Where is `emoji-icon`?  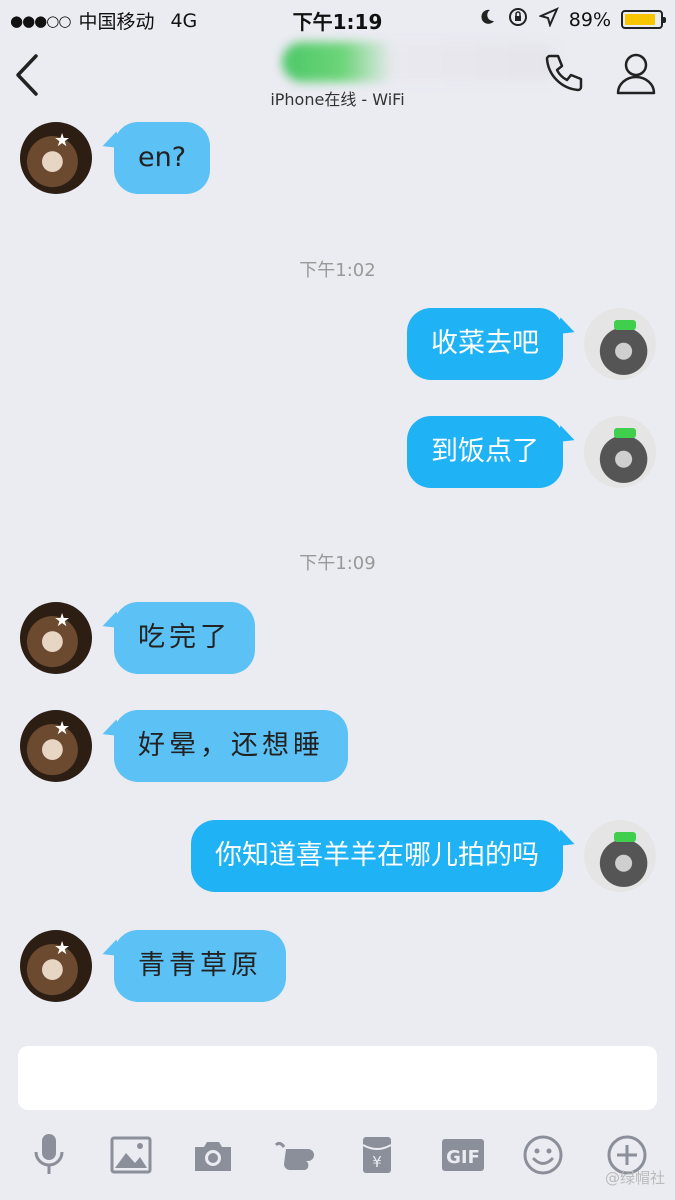
emoji-icon is located at coordinates (543, 1155).